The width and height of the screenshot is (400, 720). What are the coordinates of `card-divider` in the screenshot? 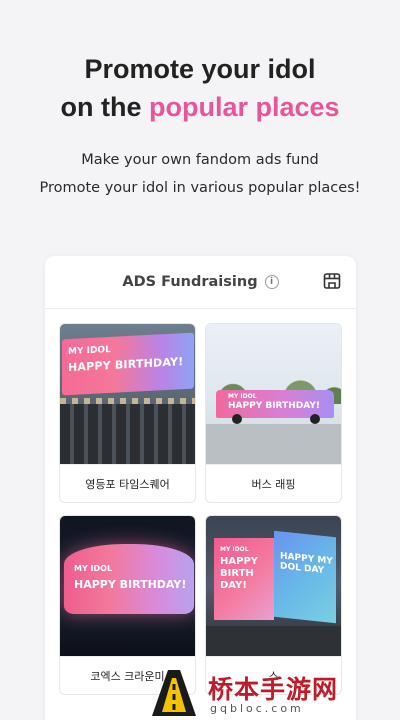 It's located at (200, 308).